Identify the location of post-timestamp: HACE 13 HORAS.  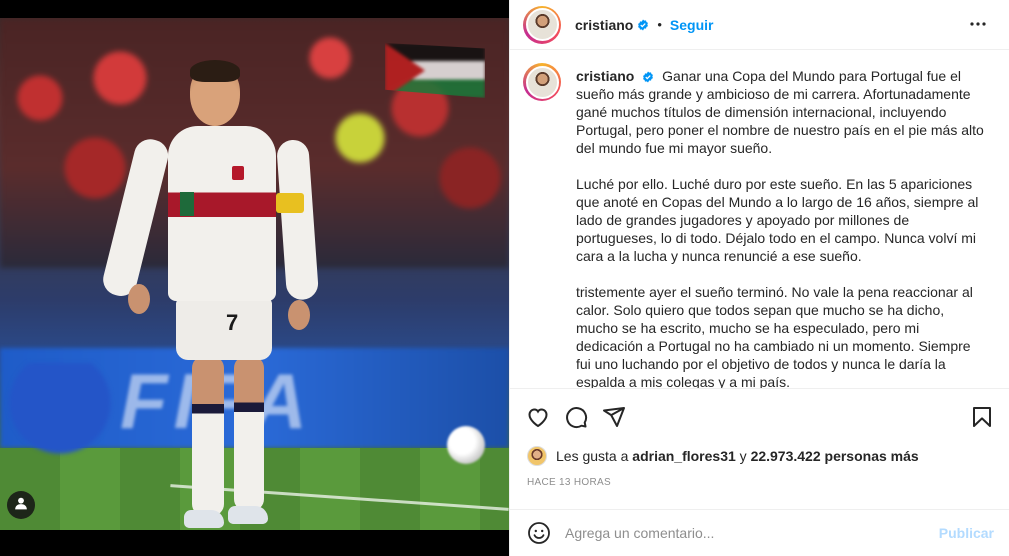
(569, 482).